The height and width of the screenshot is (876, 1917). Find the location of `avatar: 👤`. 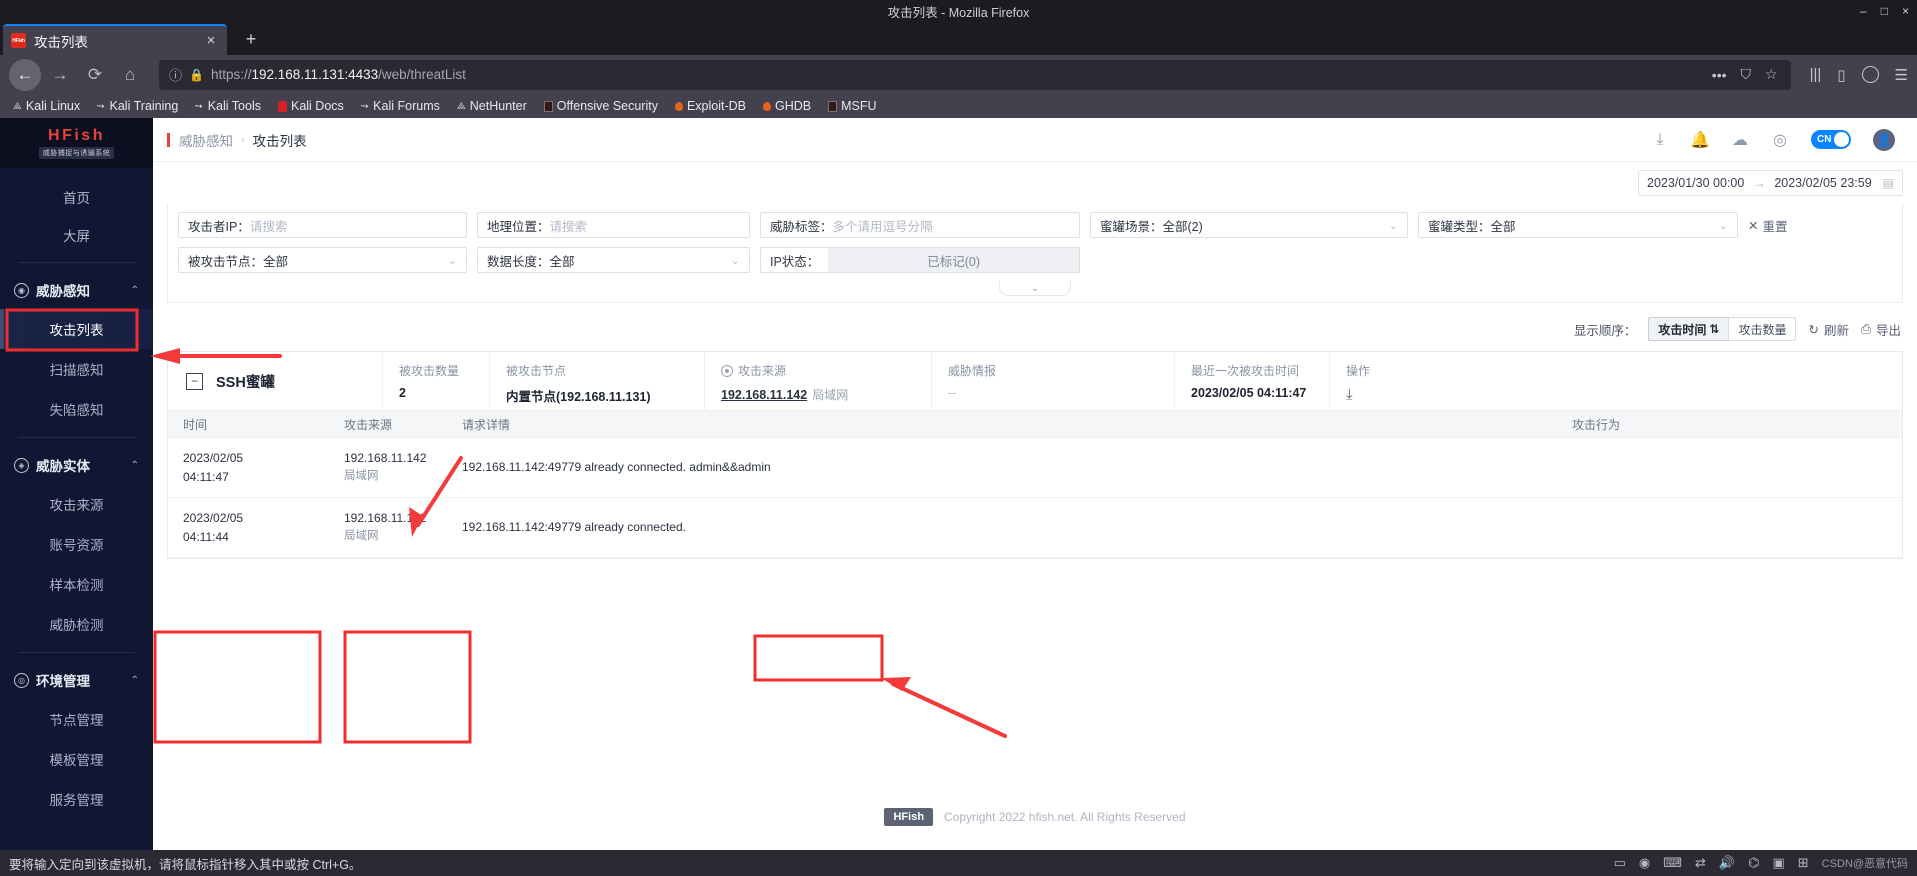

avatar: 👤 is located at coordinates (1884, 139).